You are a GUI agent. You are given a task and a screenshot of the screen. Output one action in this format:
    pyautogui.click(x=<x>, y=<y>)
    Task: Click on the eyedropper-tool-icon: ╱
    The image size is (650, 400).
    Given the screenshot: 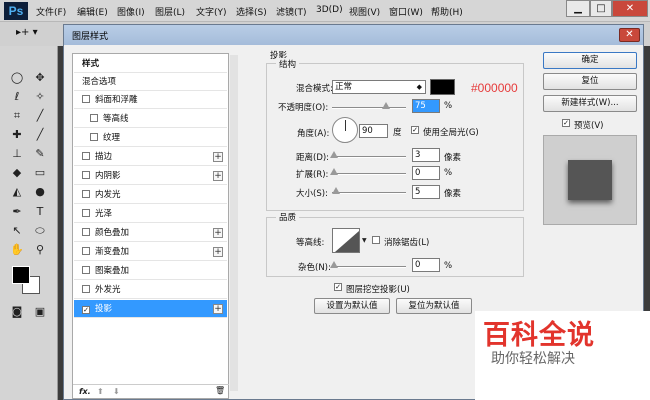 What is the action you would take?
    pyautogui.click(x=40, y=116)
    